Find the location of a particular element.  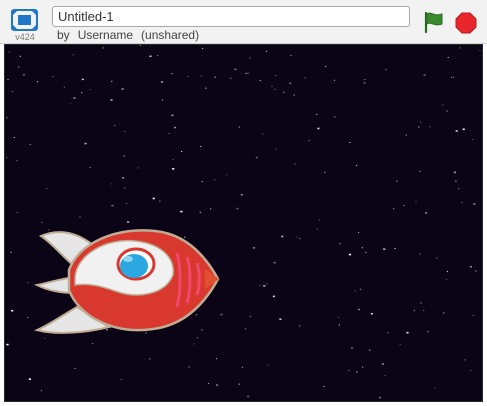

stop-sign-icon is located at coordinates (466, 23).